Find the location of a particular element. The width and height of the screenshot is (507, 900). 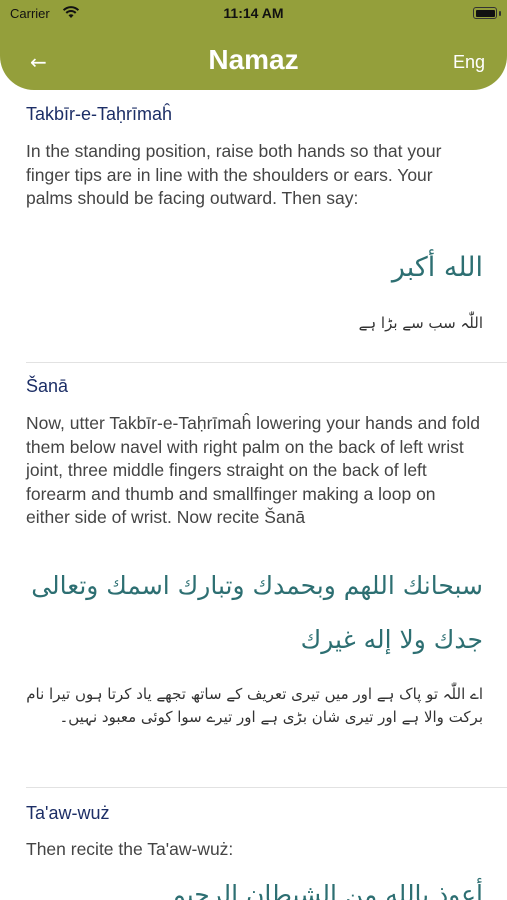

language-toggle-button: Eng is located at coordinates (469, 62).